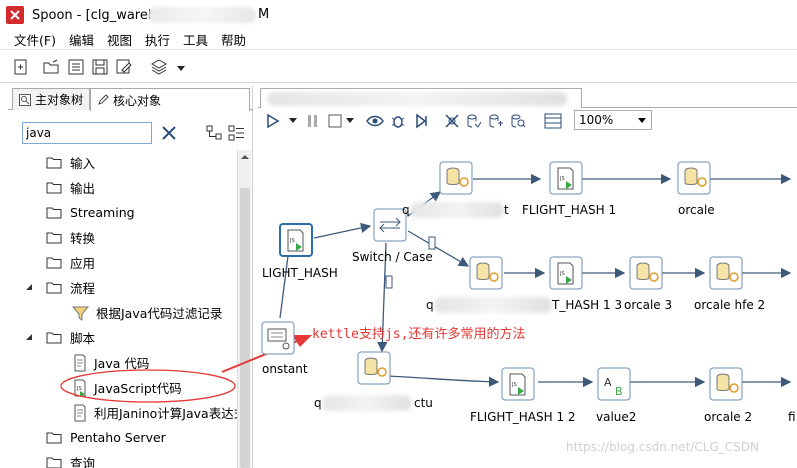 The image size is (797, 468). What do you see at coordinates (375, 121) in the screenshot?
I see `preview-eye-icon` at bounding box center [375, 121].